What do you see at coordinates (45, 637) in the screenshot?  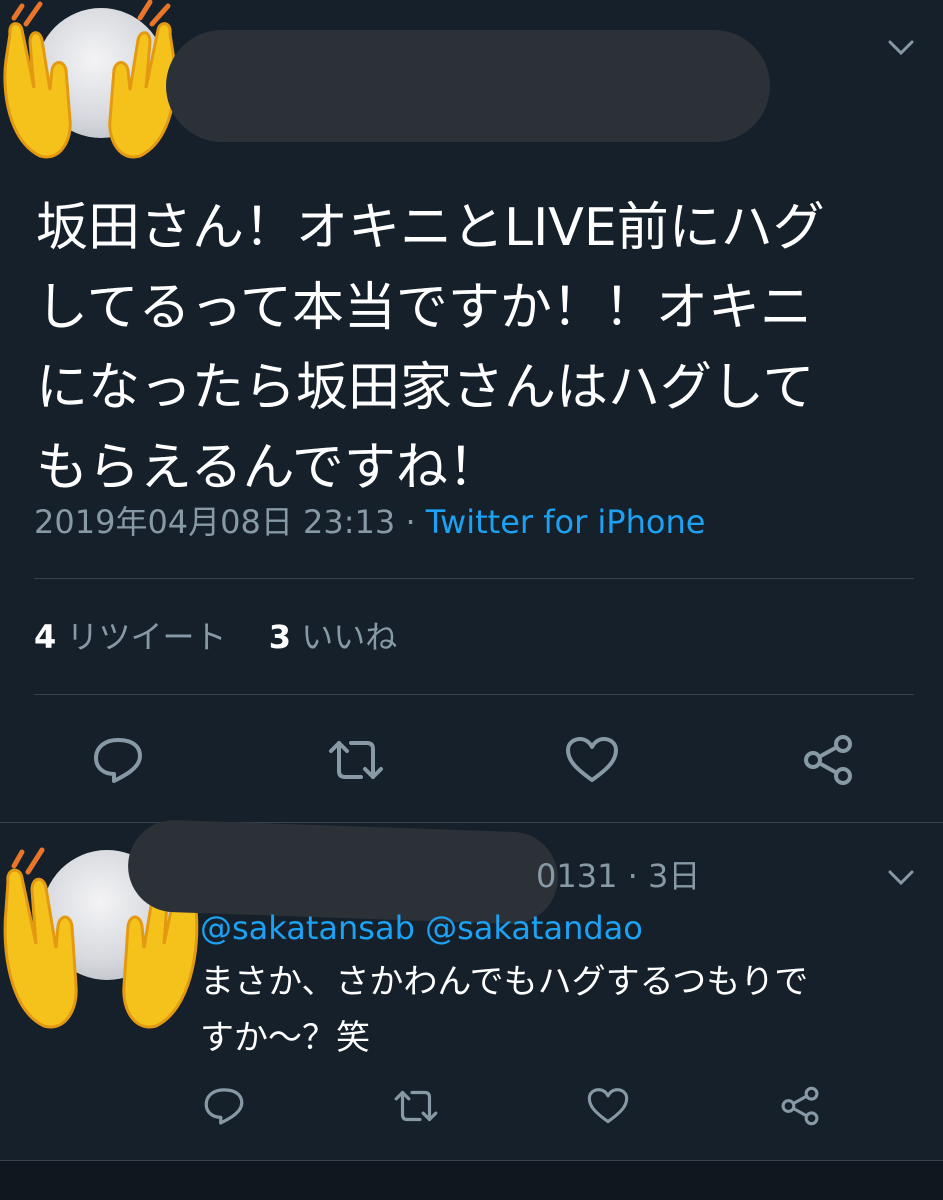 I see `retweet-count: 4` at bounding box center [45, 637].